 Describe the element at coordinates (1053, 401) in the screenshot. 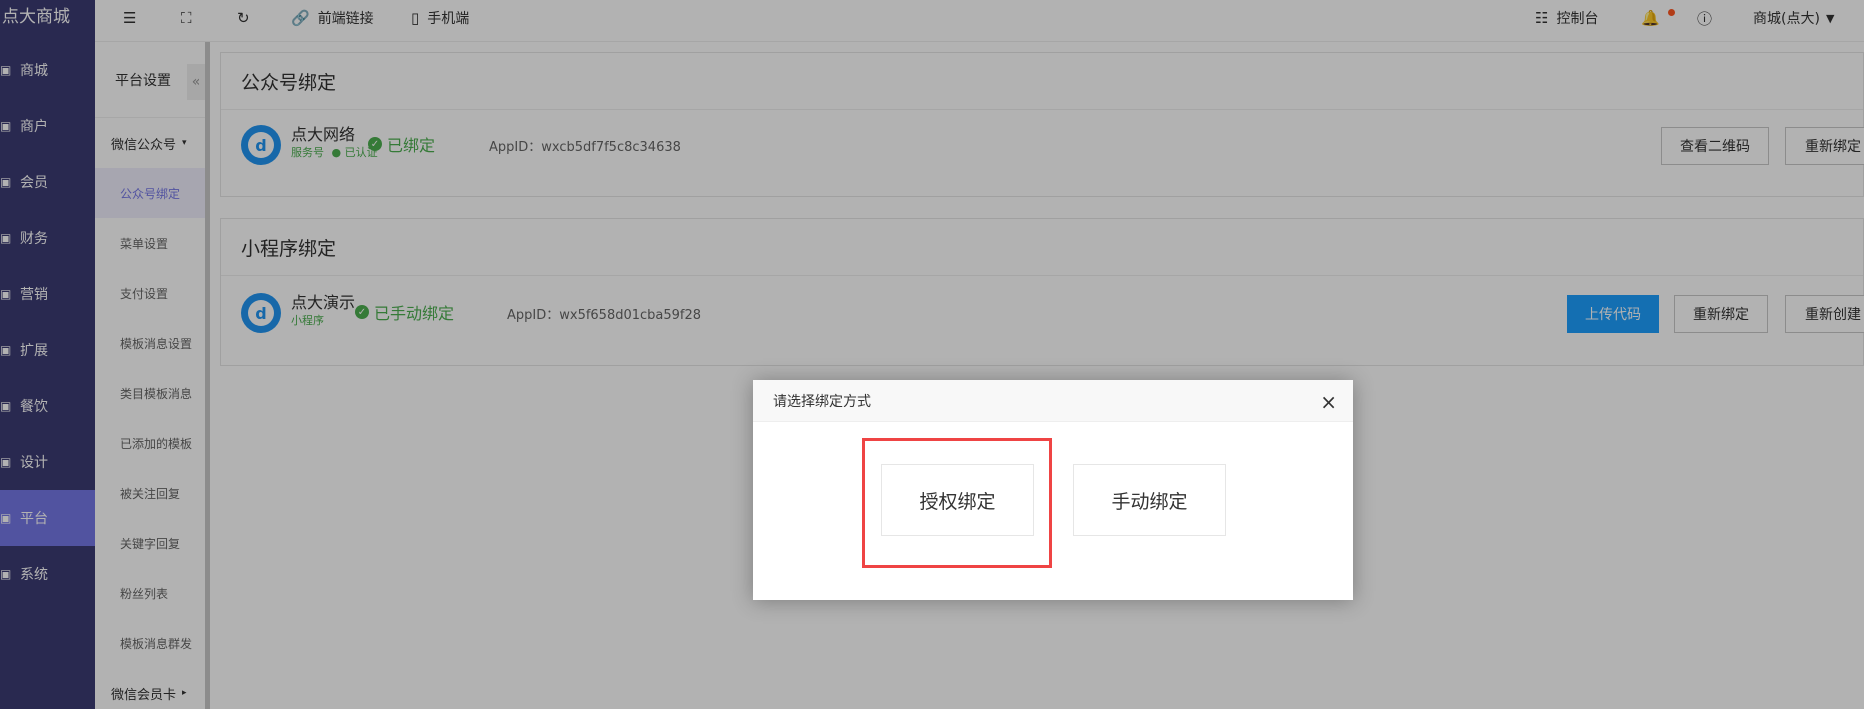

I see `dialog-title: 请选择绑定方式` at that location.